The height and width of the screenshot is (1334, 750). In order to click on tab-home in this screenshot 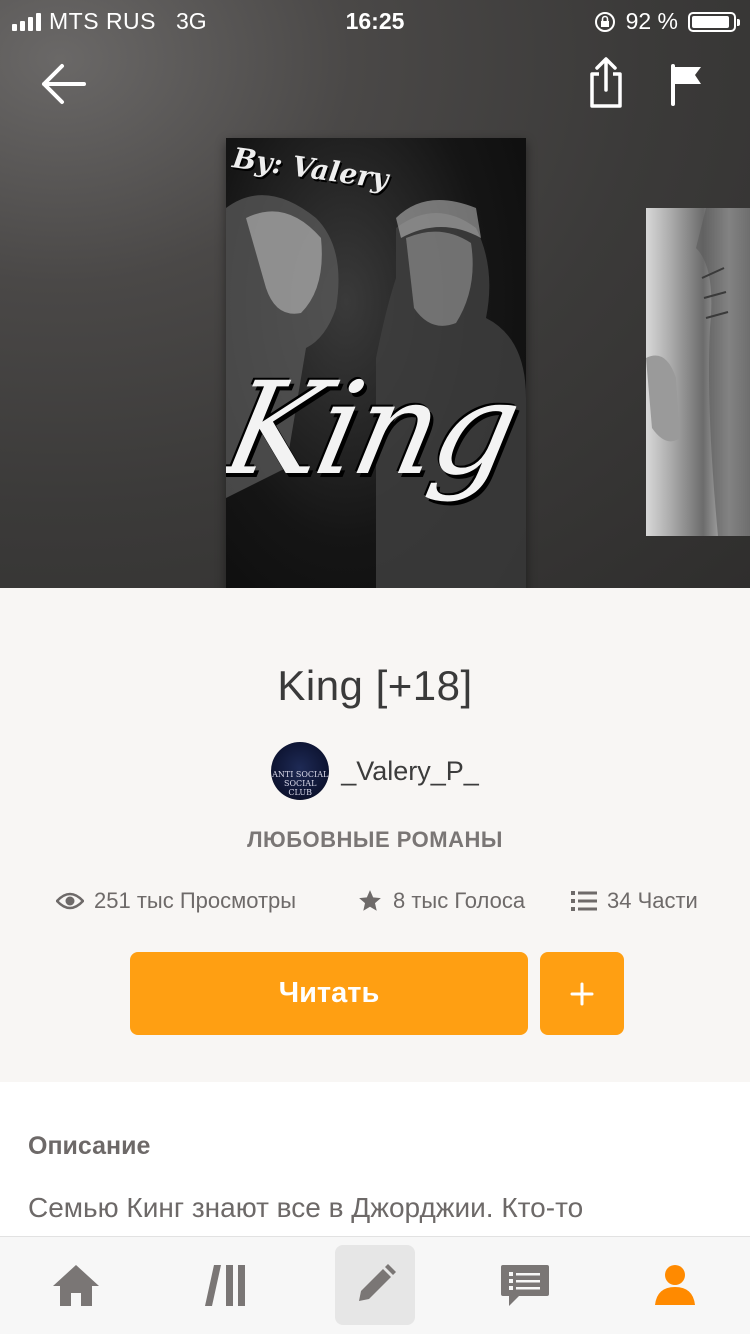, I will do `click(76, 1285)`.